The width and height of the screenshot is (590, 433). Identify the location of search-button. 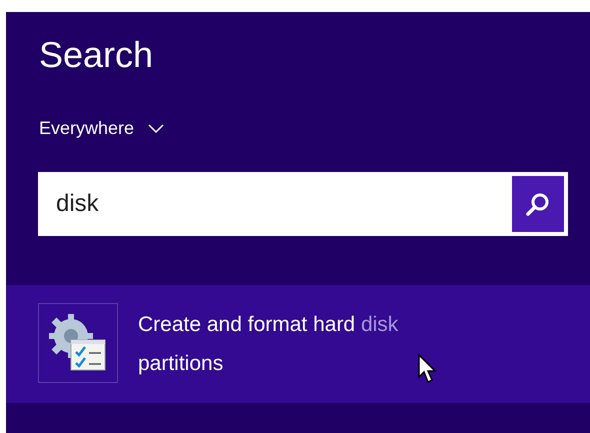
(538, 204).